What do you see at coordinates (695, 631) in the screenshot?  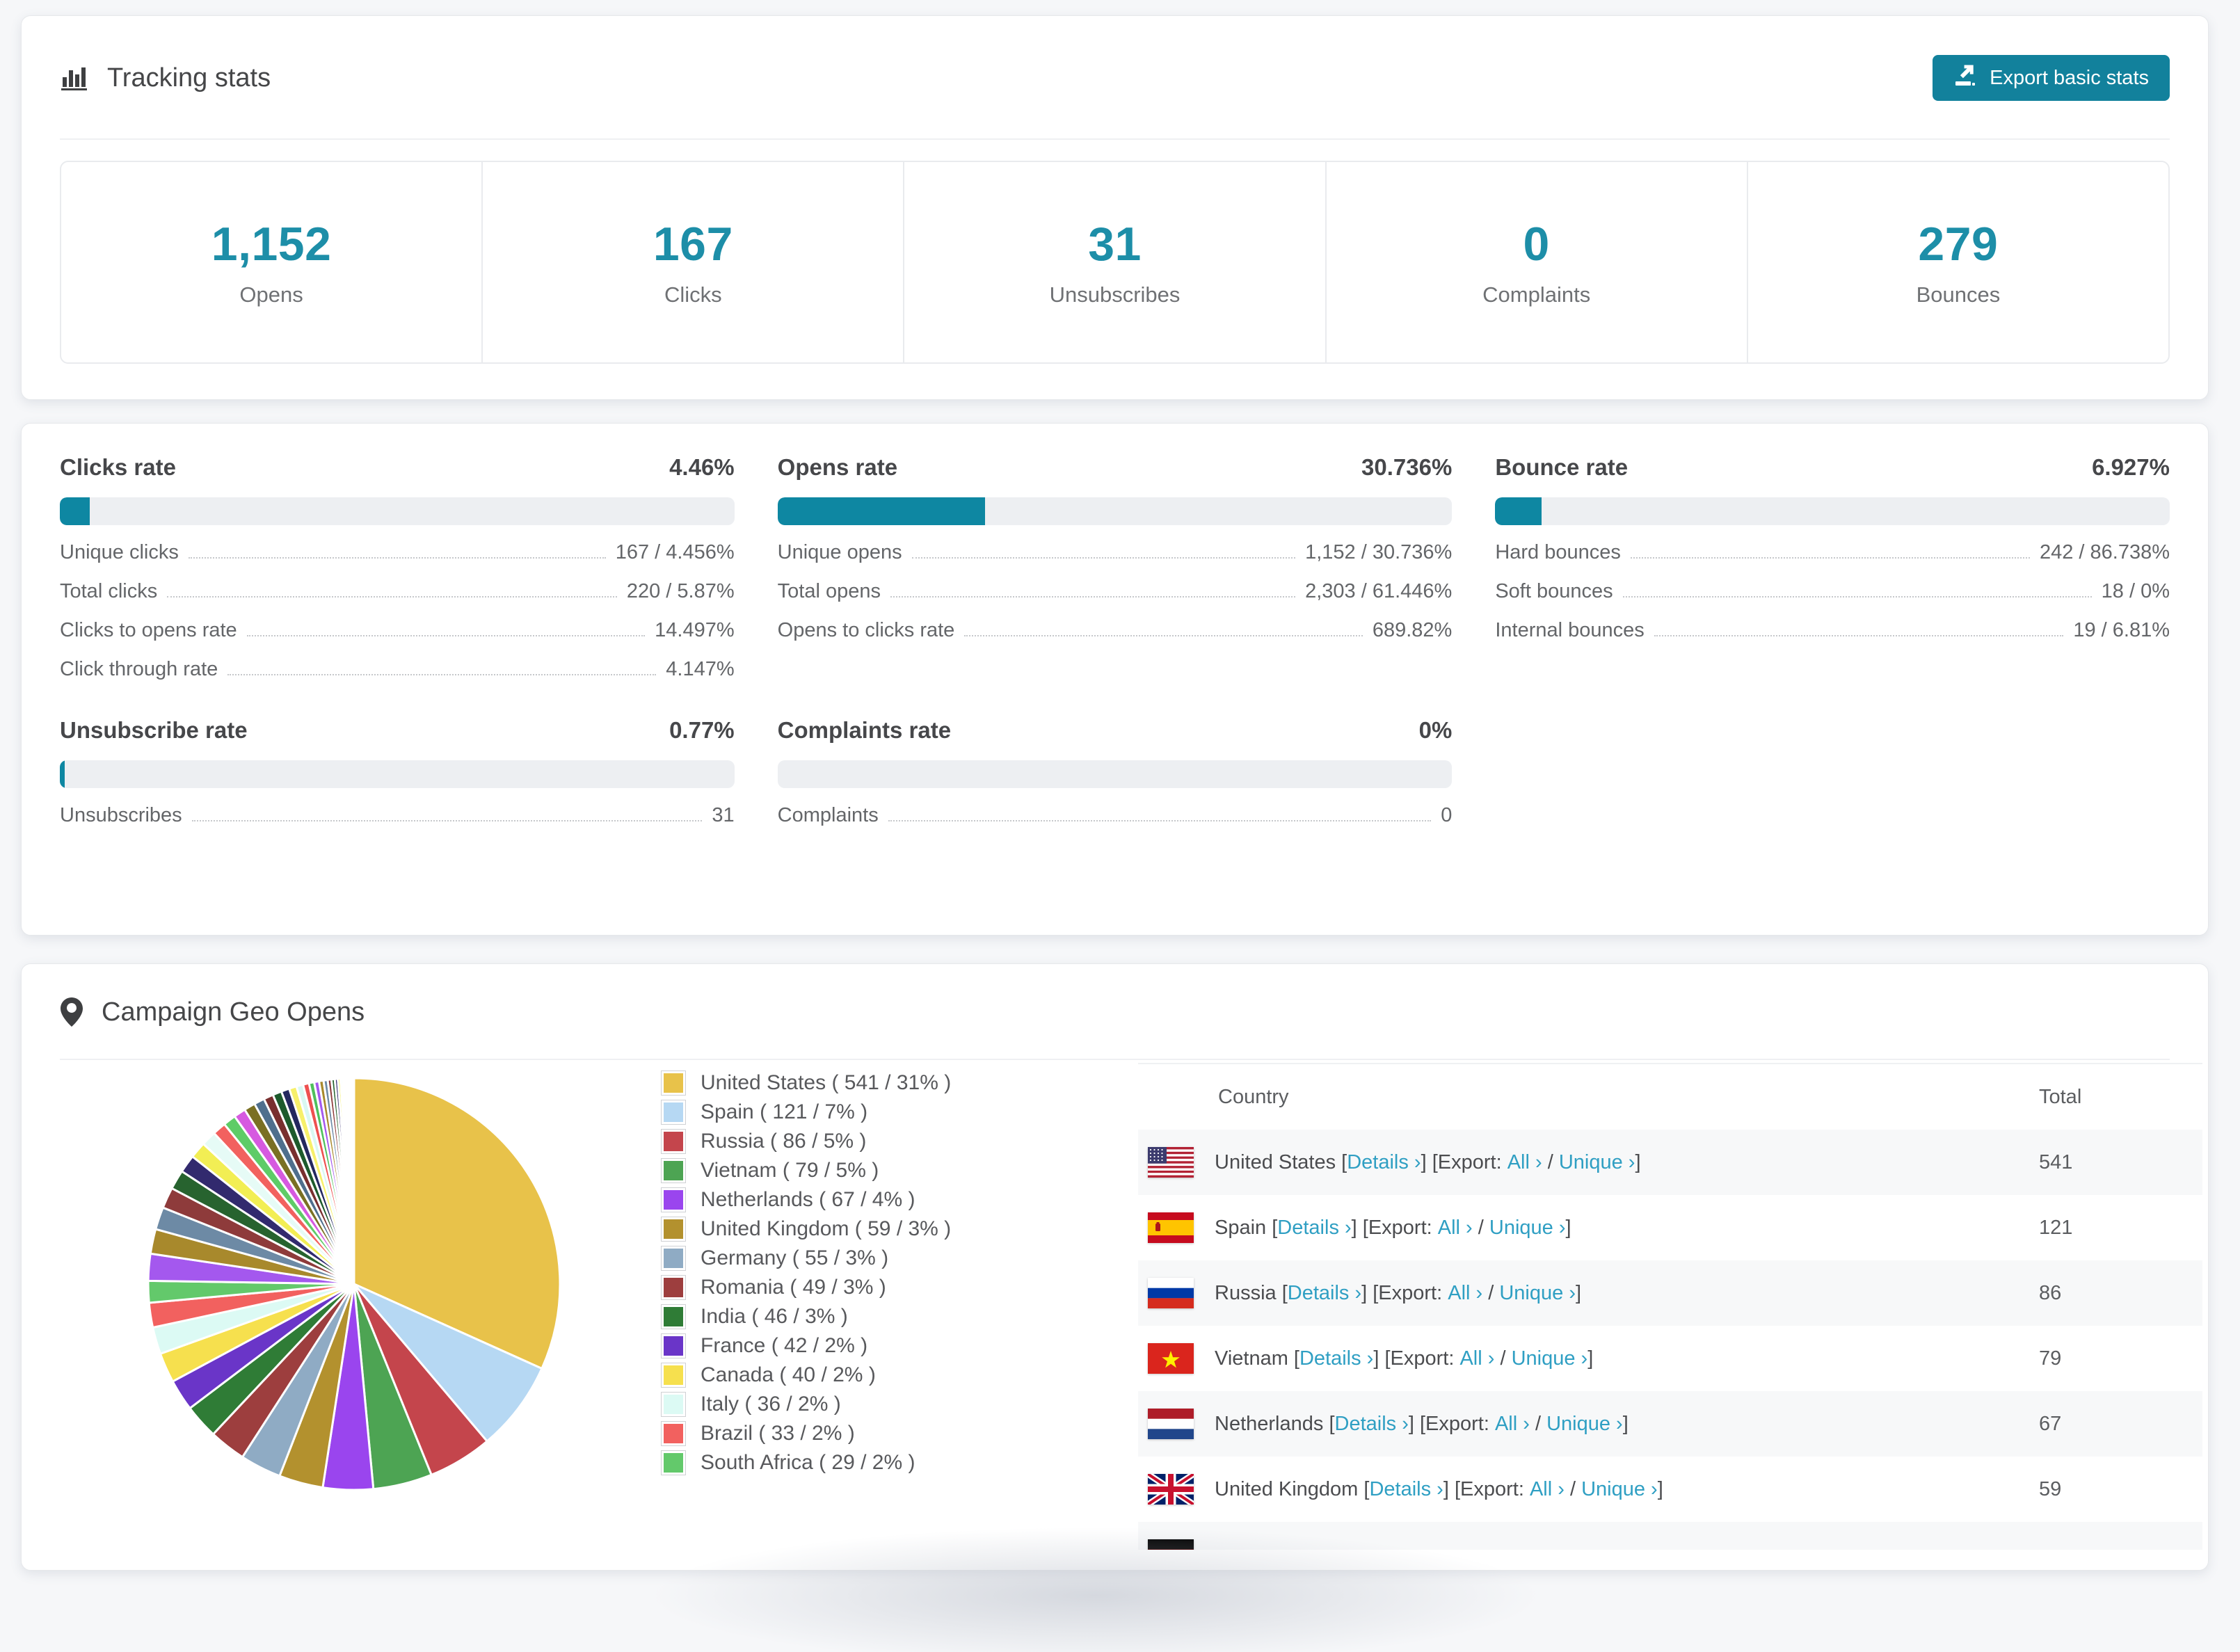 I see `rate-metric-value: 14.497%` at bounding box center [695, 631].